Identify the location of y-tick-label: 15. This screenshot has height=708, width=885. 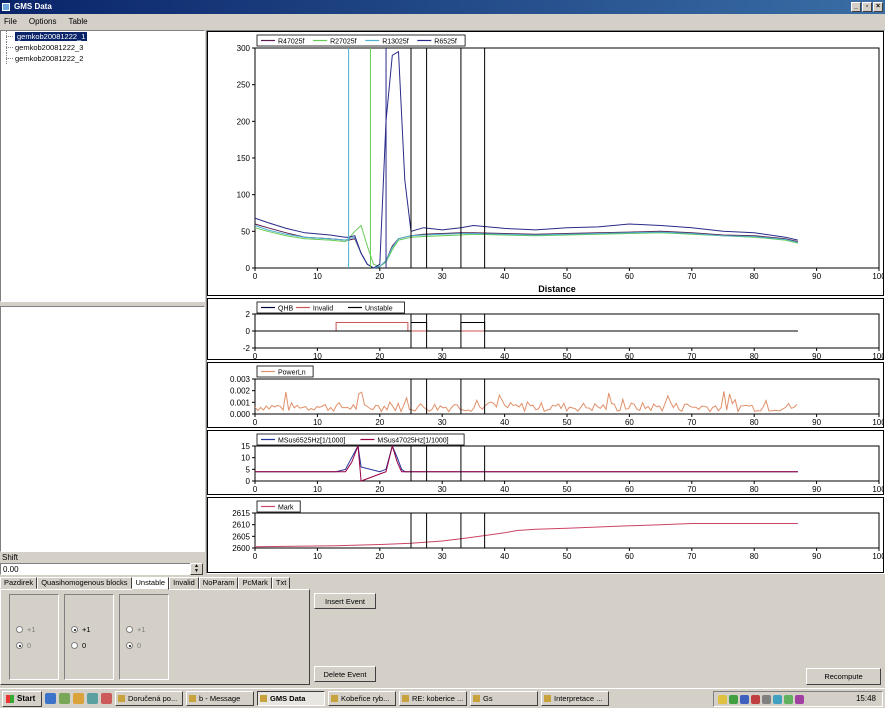
(245, 446).